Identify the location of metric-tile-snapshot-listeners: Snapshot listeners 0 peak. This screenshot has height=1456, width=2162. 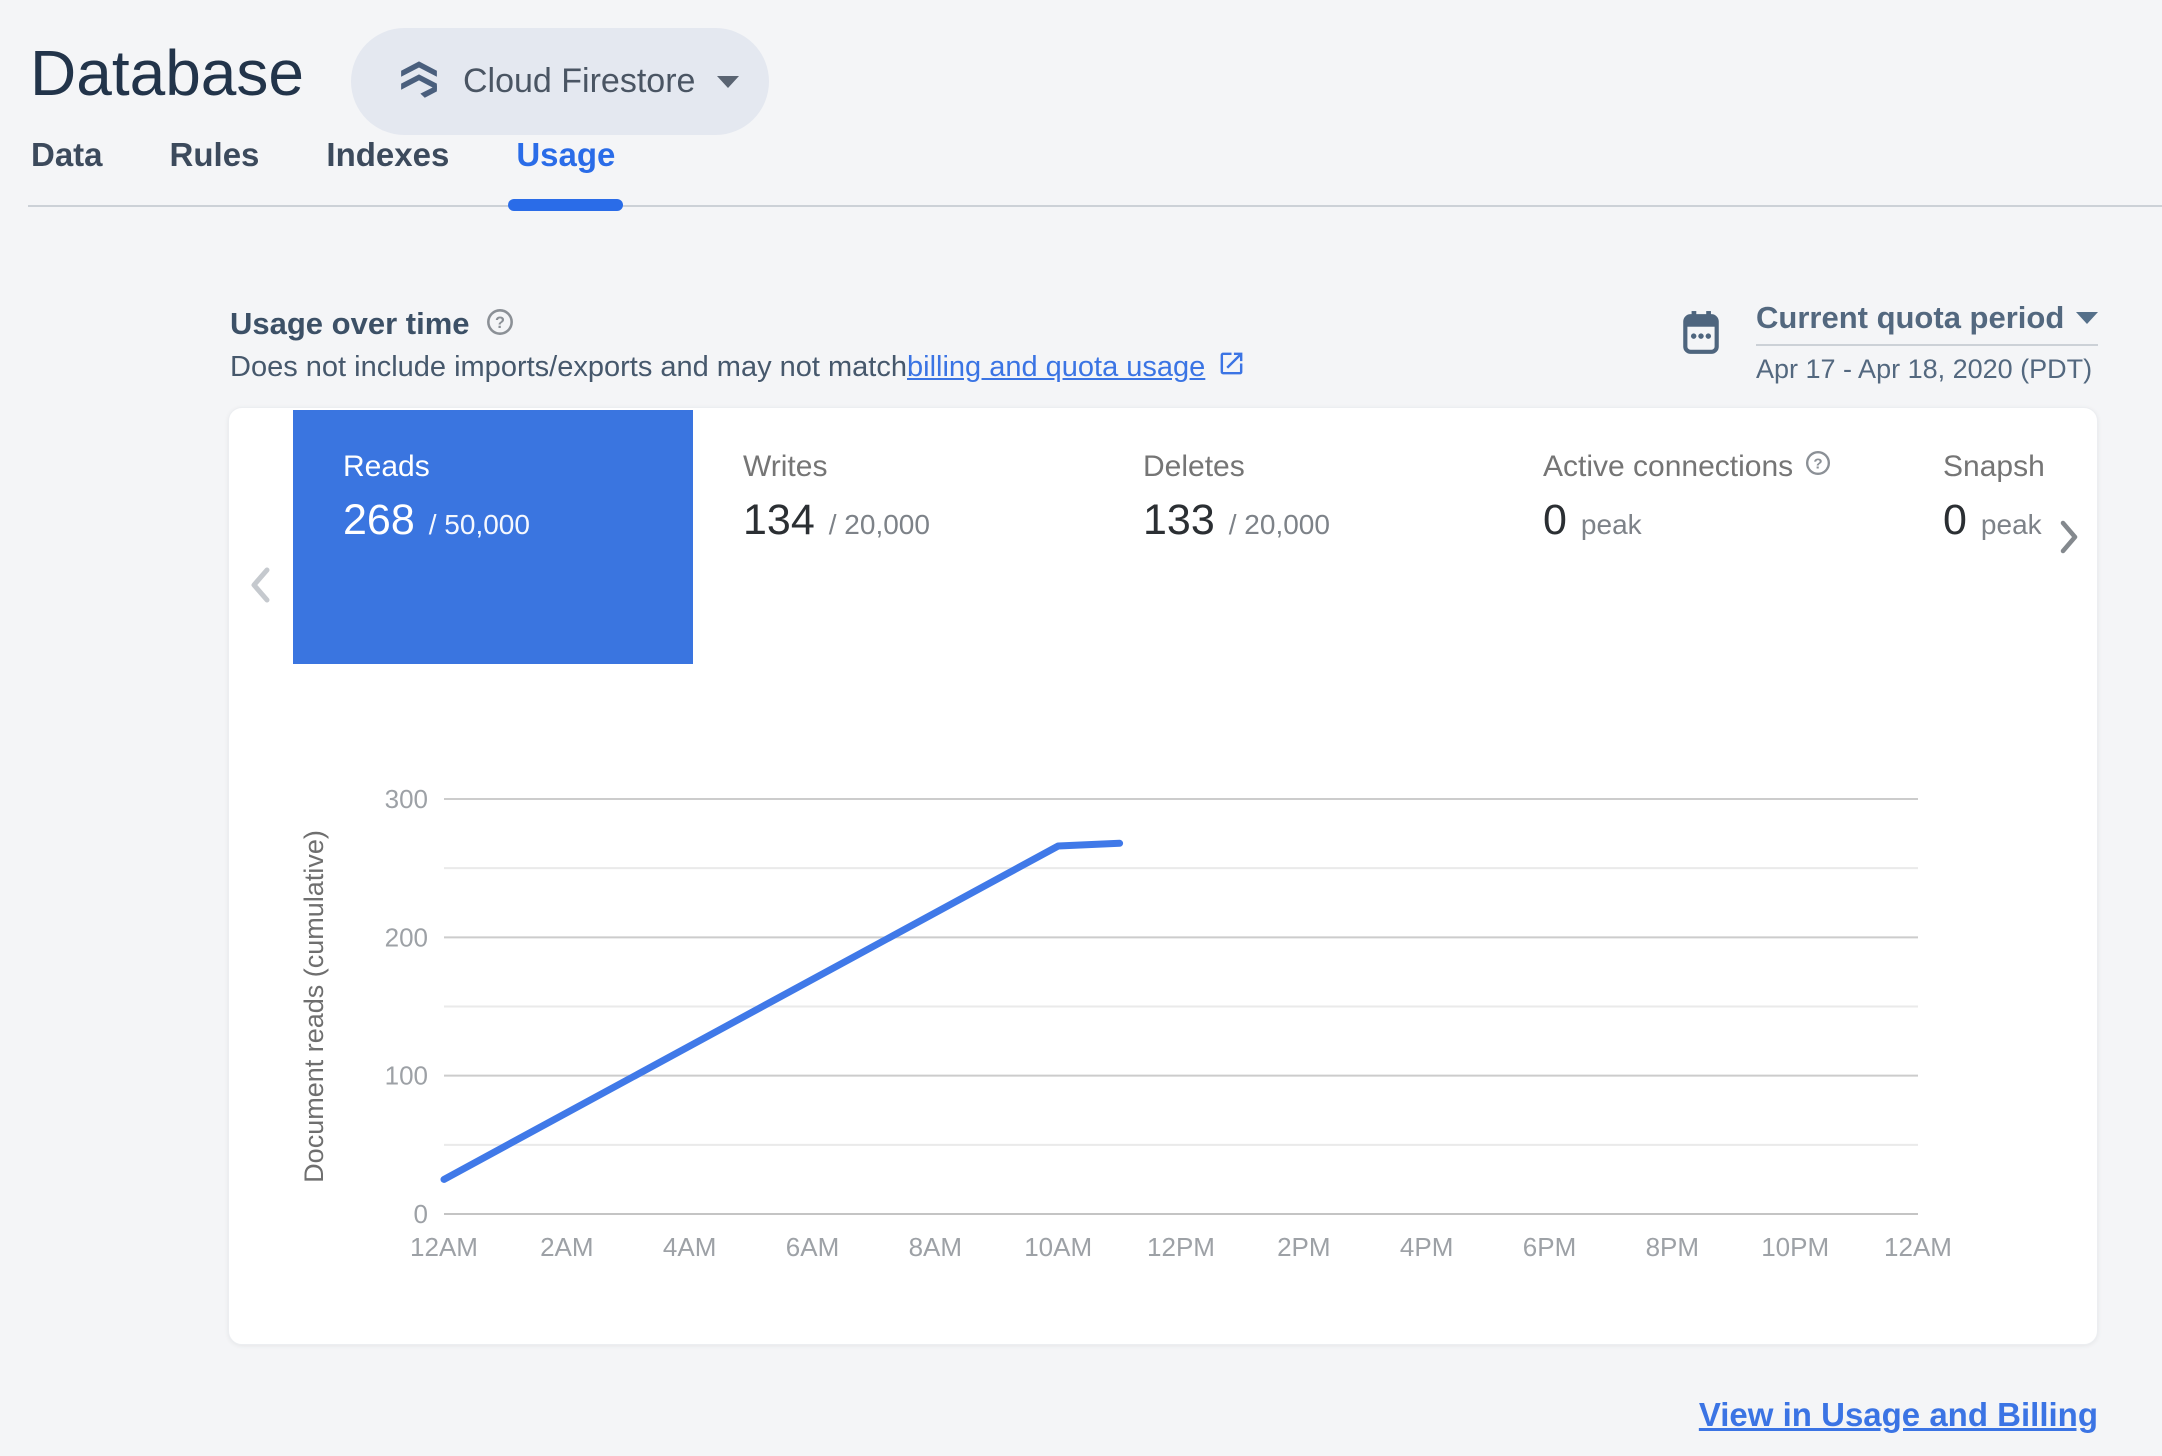
(1969, 537).